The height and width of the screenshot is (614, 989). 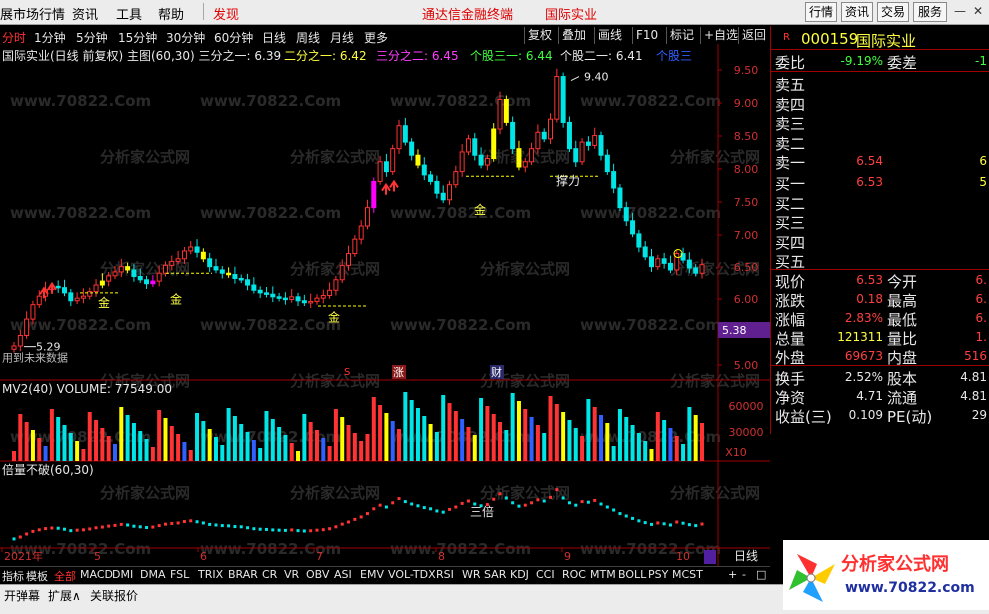 I want to click on indicator-tab: ROC, so click(x=574, y=574).